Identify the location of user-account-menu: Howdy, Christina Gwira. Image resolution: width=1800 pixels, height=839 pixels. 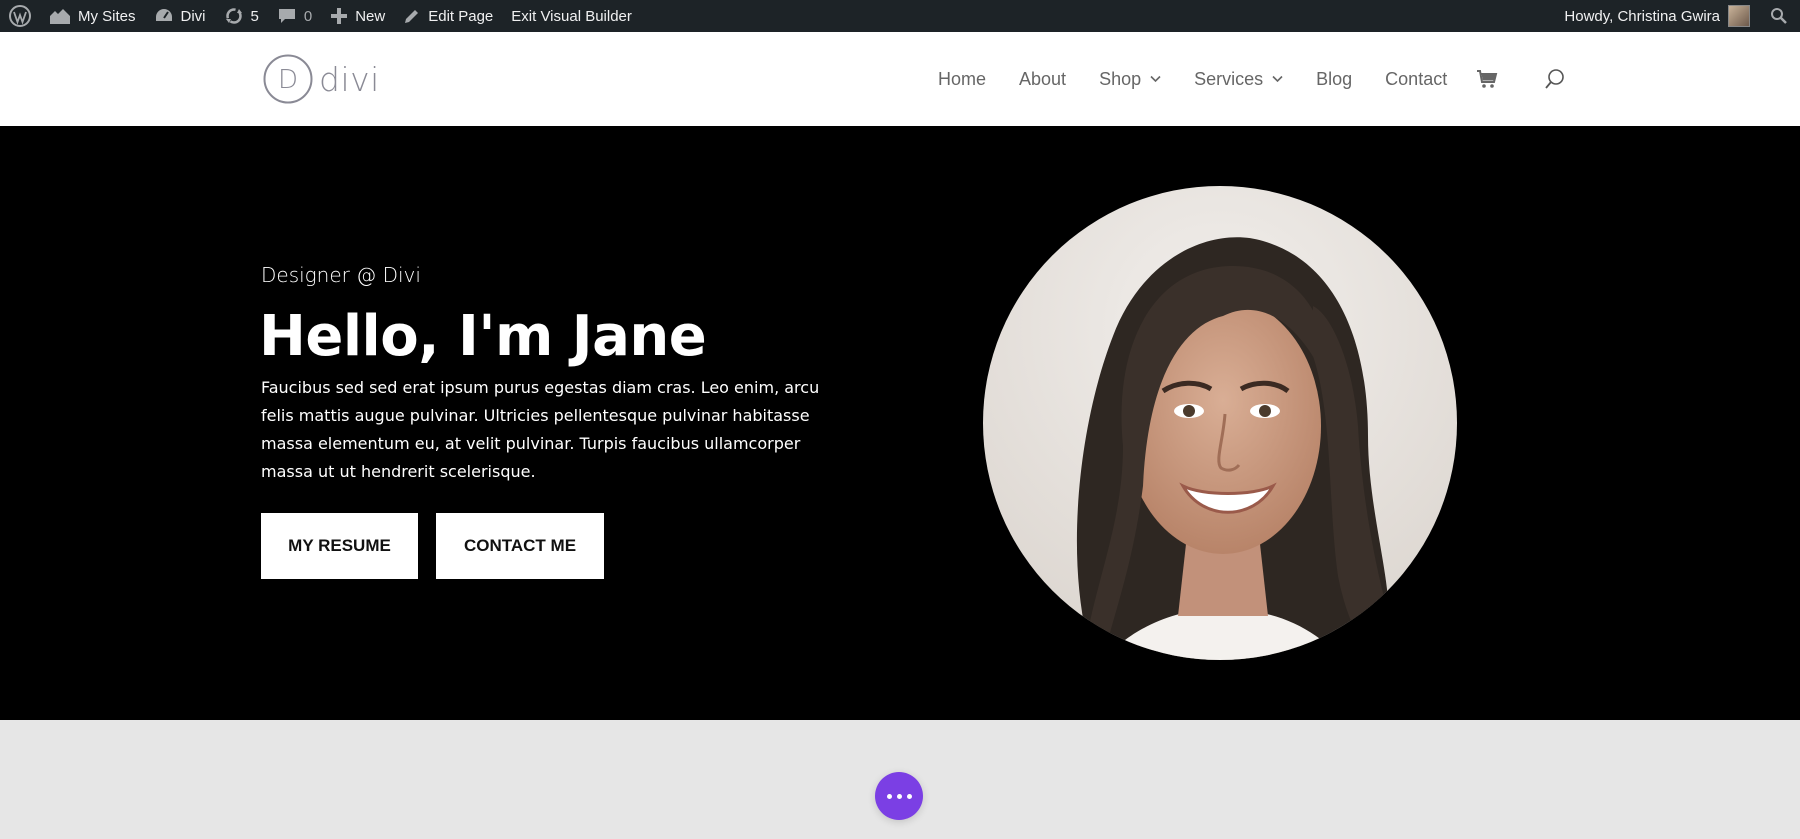
(1655, 16).